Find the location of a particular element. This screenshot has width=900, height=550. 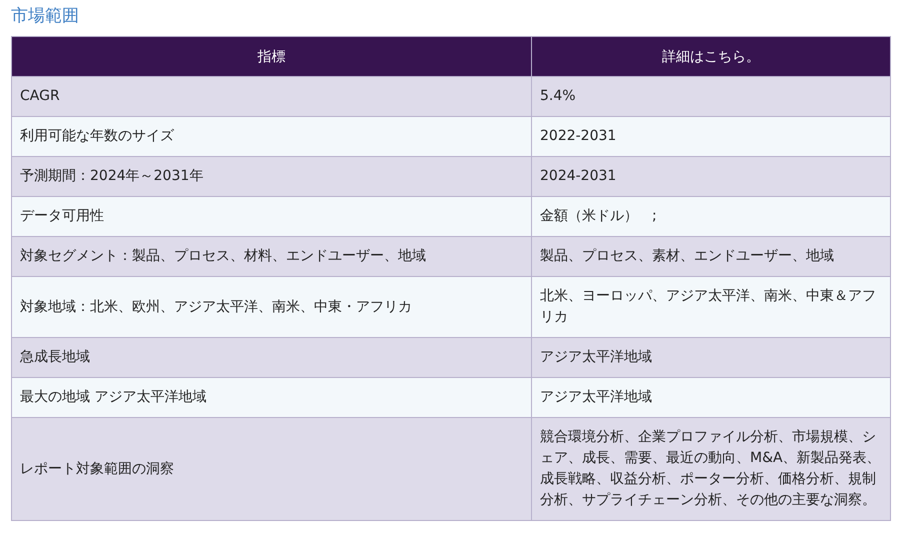

table-cell: 金額（米ドル） ; is located at coordinates (711, 216).